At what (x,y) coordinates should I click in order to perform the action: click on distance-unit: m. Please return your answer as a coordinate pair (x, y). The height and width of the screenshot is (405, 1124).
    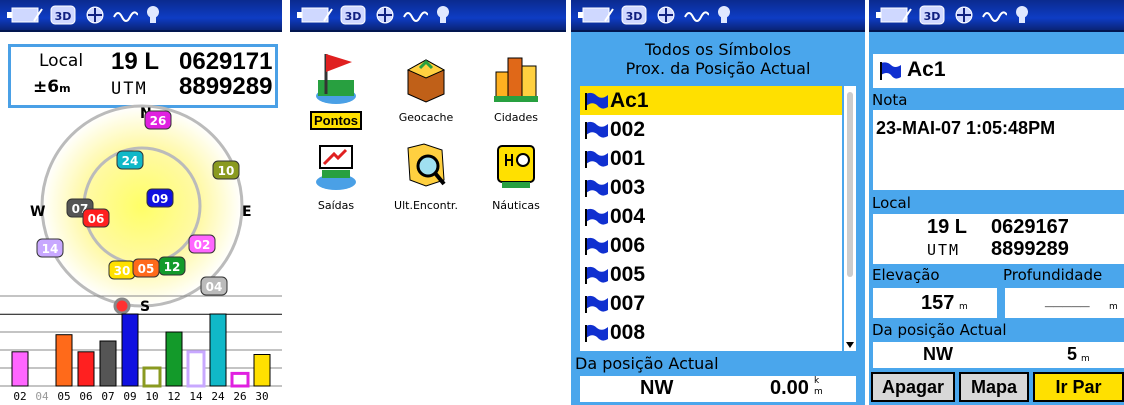
    Looking at the image, I should click on (1085, 359).